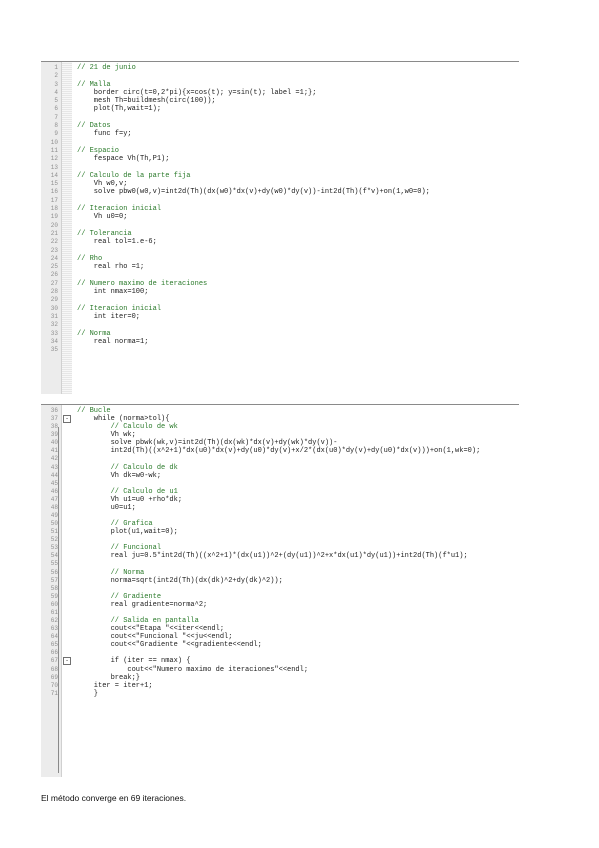 This screenshot has height=848, width=599. What do you see at coordinates (119, 308) in the screenshot?
I see `code-text: // Iteracion inicial` at bounding box center [119, 308].